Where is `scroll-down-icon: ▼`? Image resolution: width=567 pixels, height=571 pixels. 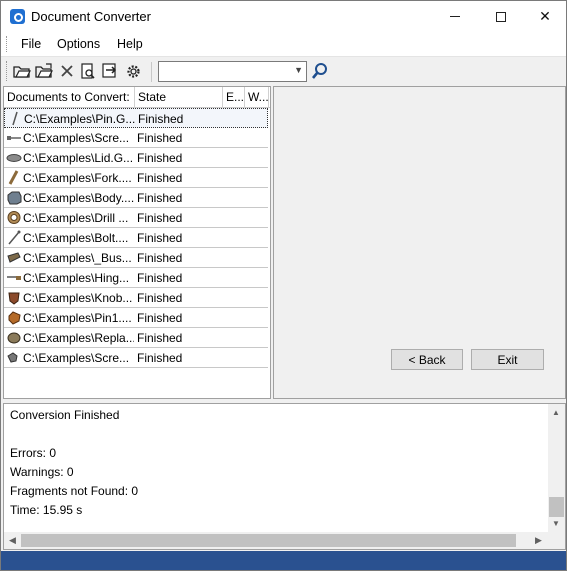 scroll-down-icon: ▼ is located at coordinates (556, 523).